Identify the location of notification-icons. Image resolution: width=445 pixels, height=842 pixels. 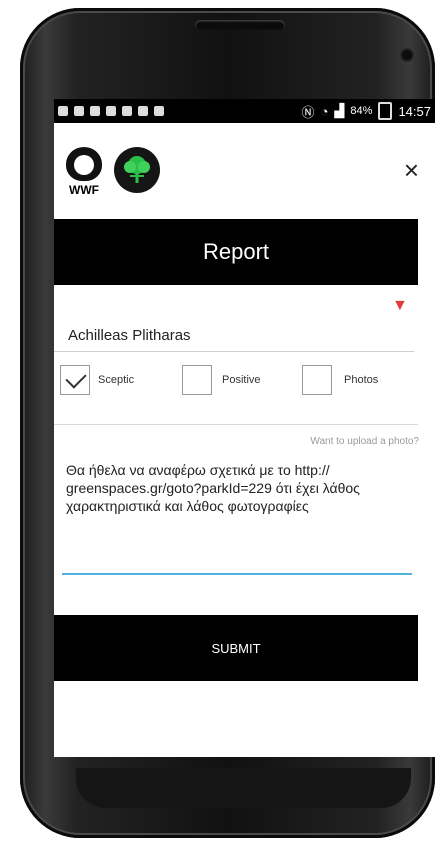
(109, 111).